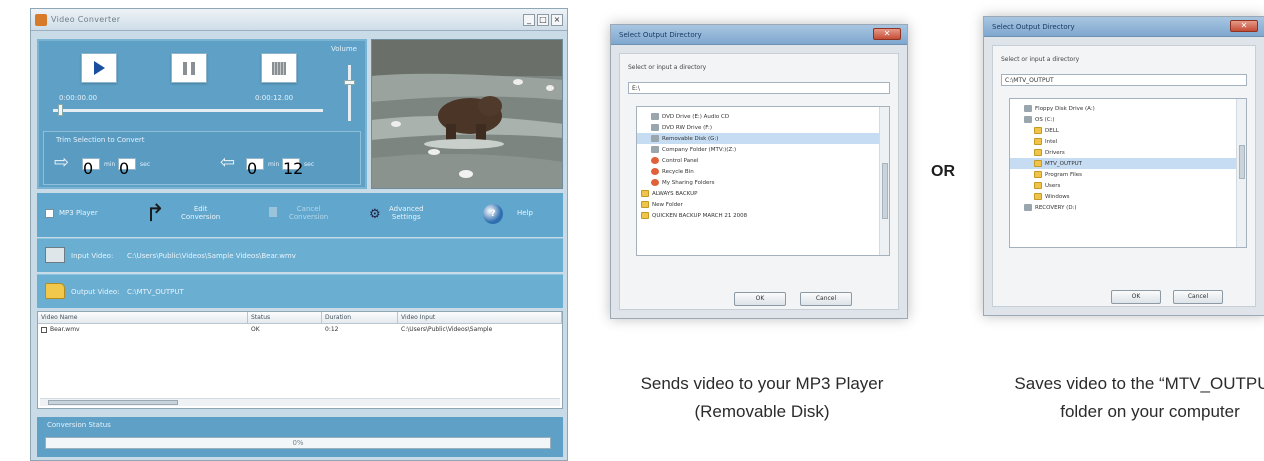  Describe the element at coordinates (1053, 185) in the screenshot. I see `tree-item-label: Users` at that location.